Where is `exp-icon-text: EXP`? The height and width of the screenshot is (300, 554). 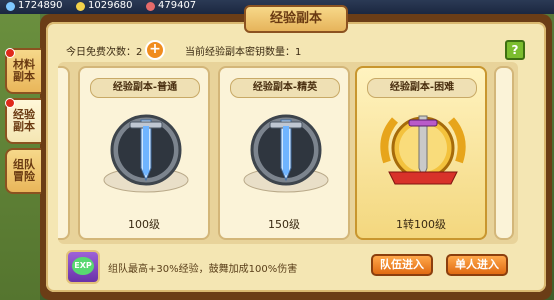
exp-icon-text: EXP is located at coordinates (83, 266).